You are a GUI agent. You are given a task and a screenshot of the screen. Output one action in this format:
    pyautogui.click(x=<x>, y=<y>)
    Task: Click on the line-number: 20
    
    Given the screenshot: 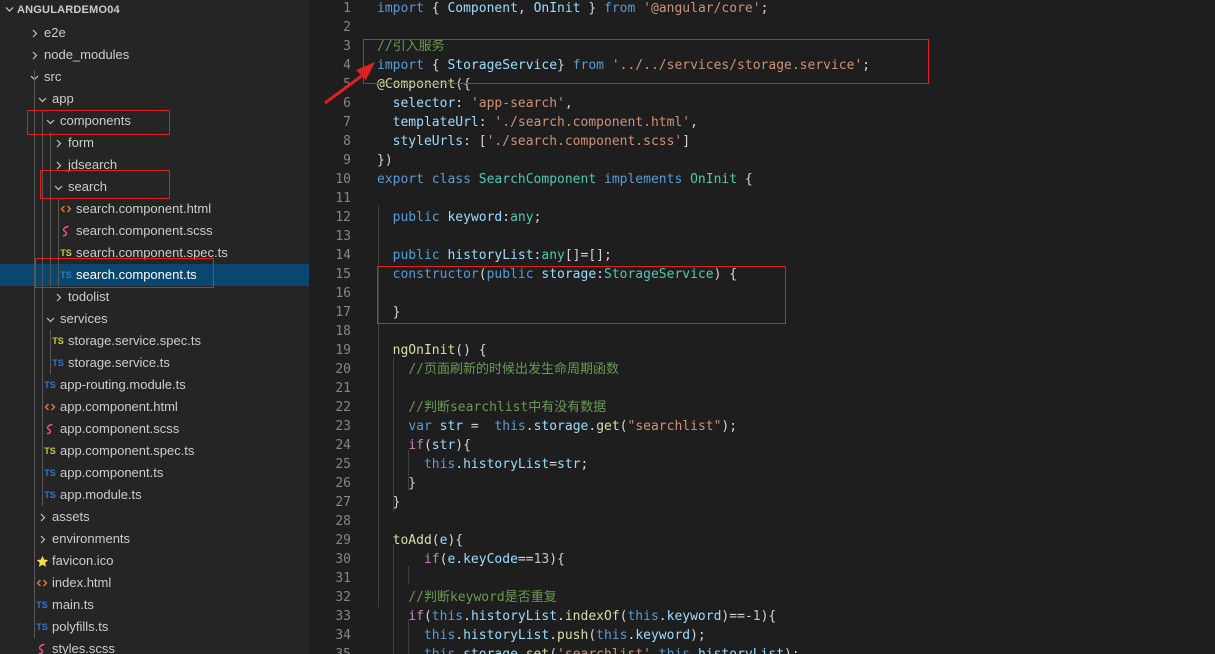 What is the action you would take?
    pyautogui.click(x=343, y=369)
    